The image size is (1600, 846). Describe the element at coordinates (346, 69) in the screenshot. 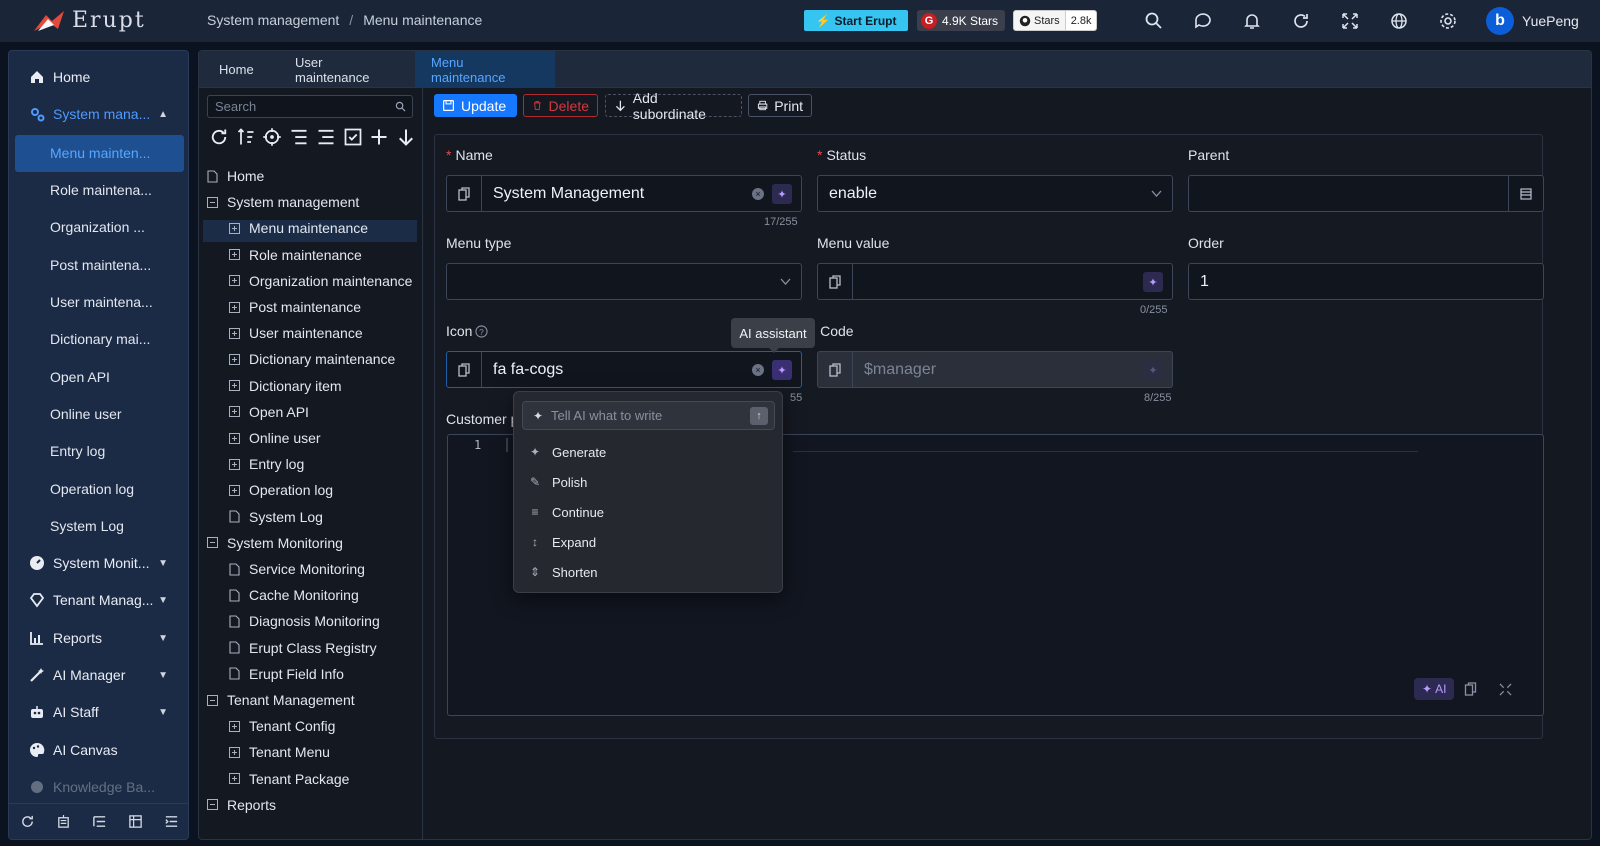

I see `tab-user-maintenance: User maintenance` at that location.